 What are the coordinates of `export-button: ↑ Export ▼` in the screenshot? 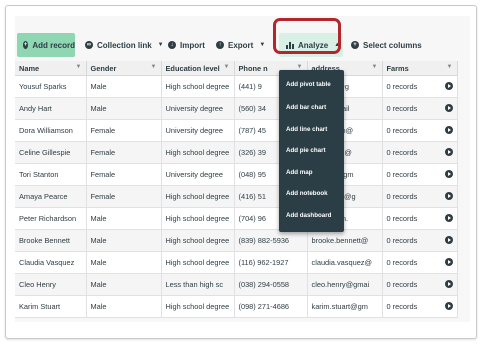 It's located at (240, 45).